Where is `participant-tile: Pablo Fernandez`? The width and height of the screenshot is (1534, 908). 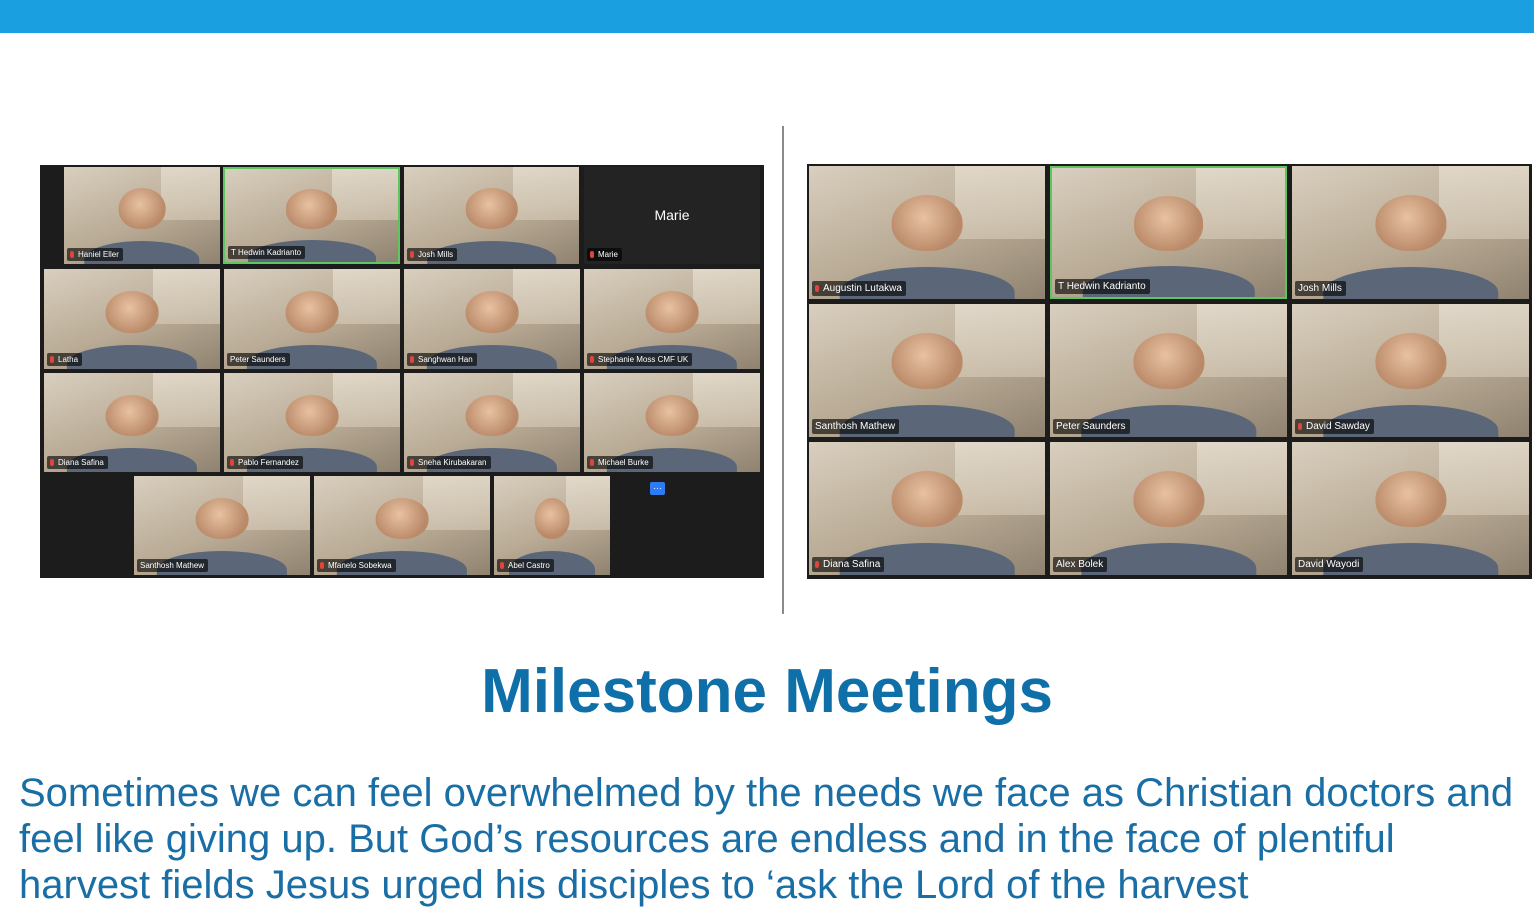 participant-tile: Pablo Fernandez is located at coordinates (312, 422).